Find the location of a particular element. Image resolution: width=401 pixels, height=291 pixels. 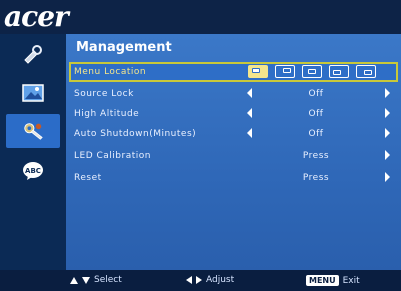

adjust-label: Adjust is located at coordinates (220, 280).